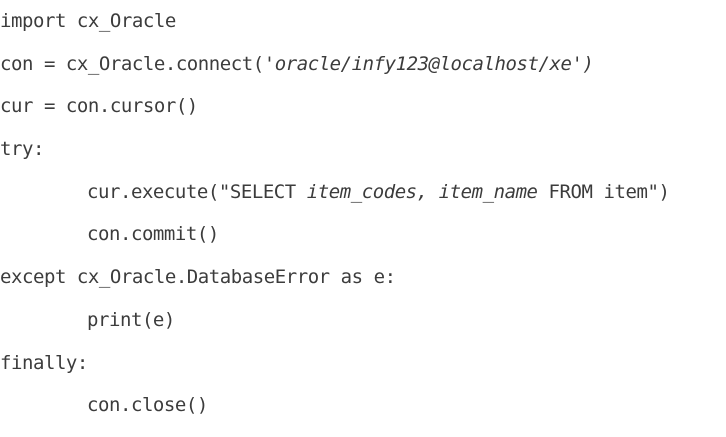 The height and width of the screenshot is (437, 726). Describe the element at coordinates (363, 405) in the screenshot. I see `code-line-close: con.close()` at that location.